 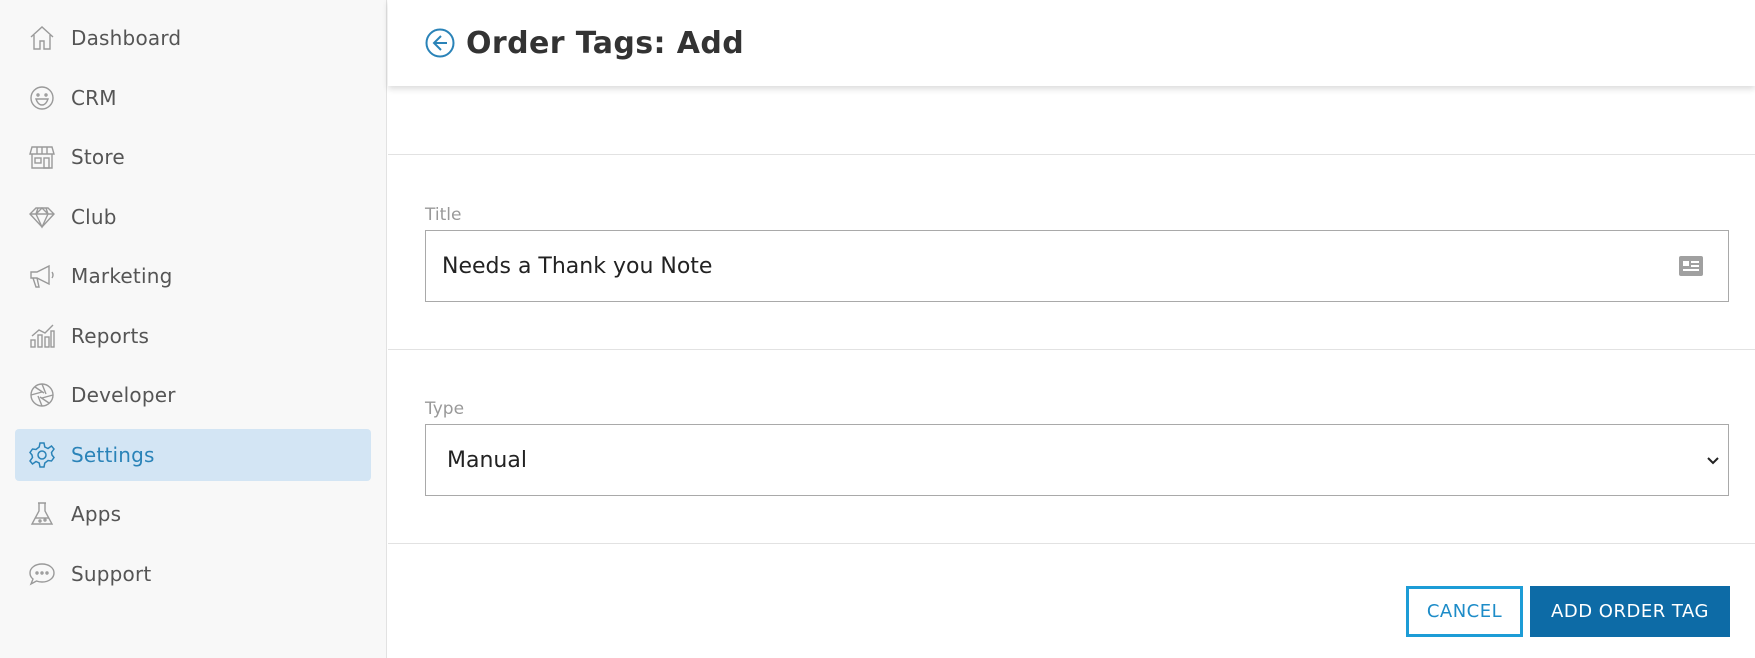 I want to click on title-input: Needs a Thank you Note, so click(x=1077, y=266).